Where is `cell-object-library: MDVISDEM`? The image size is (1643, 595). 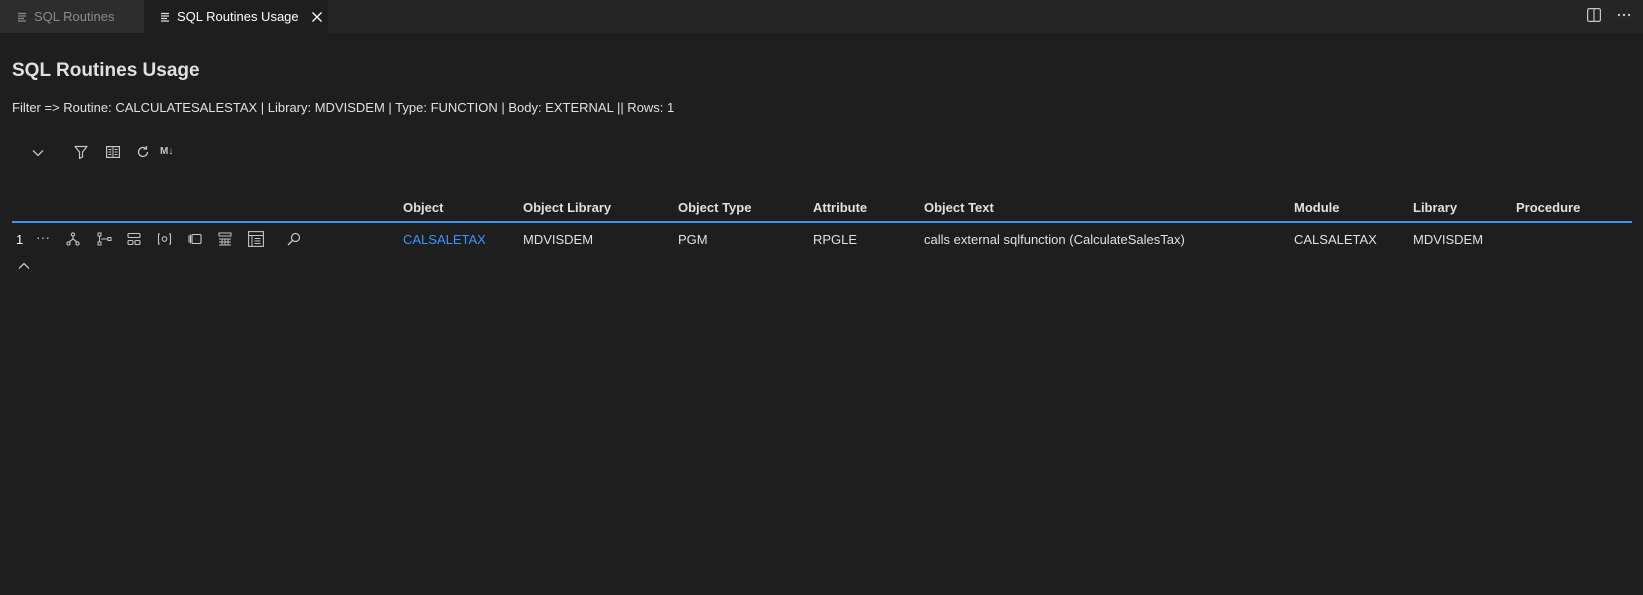 cell-object-library: MDVISDEM is located at coordinates (558, 239).